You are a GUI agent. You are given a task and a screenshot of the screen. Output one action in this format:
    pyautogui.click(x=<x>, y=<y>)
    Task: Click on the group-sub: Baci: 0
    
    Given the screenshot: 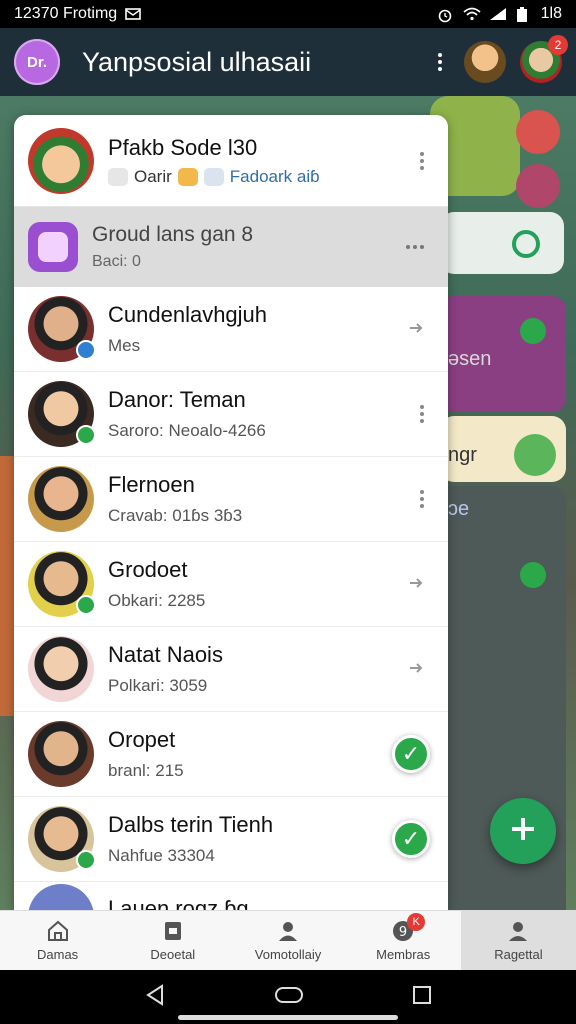 What is the action you would take?
    pyautogui.click(x=116, y=261)
    